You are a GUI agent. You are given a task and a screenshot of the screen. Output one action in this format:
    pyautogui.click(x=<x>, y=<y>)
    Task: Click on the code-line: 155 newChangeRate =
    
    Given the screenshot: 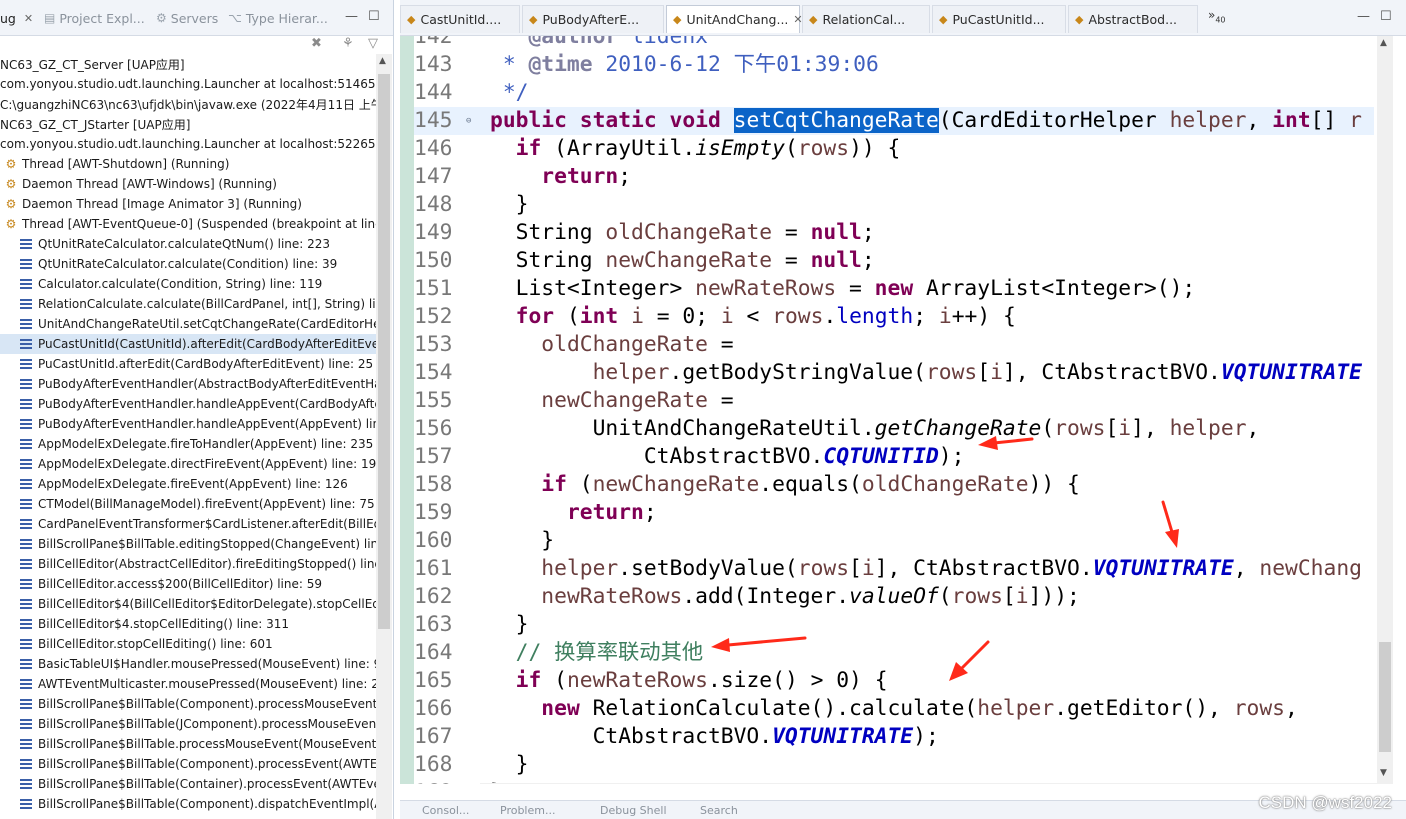 What is the action you would take?
    pyautogui.click(x=894, y=401)
    